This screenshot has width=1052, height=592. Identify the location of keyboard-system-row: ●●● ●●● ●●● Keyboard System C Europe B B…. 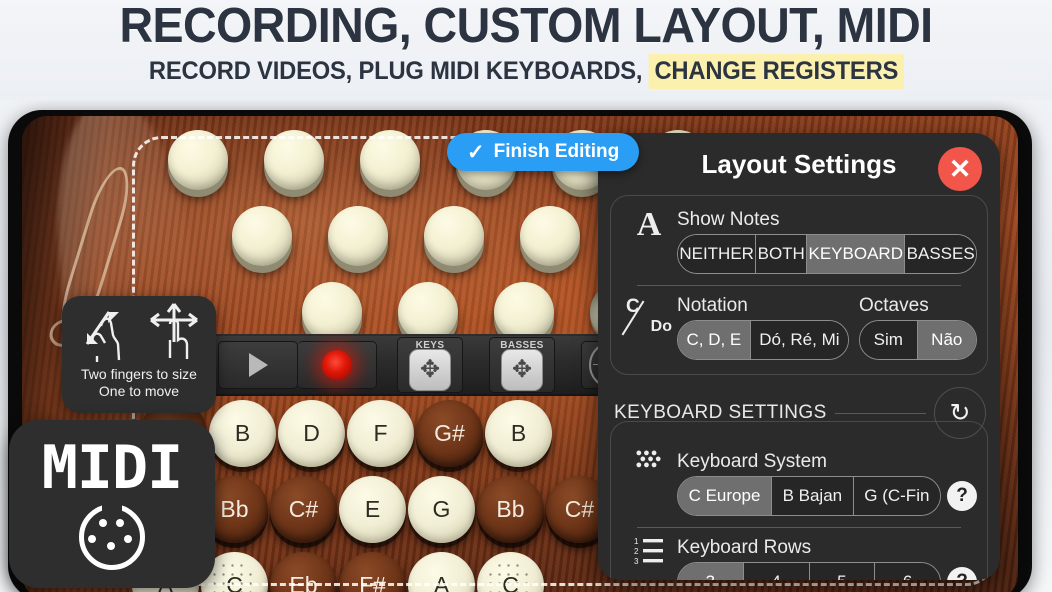
(799, 483).